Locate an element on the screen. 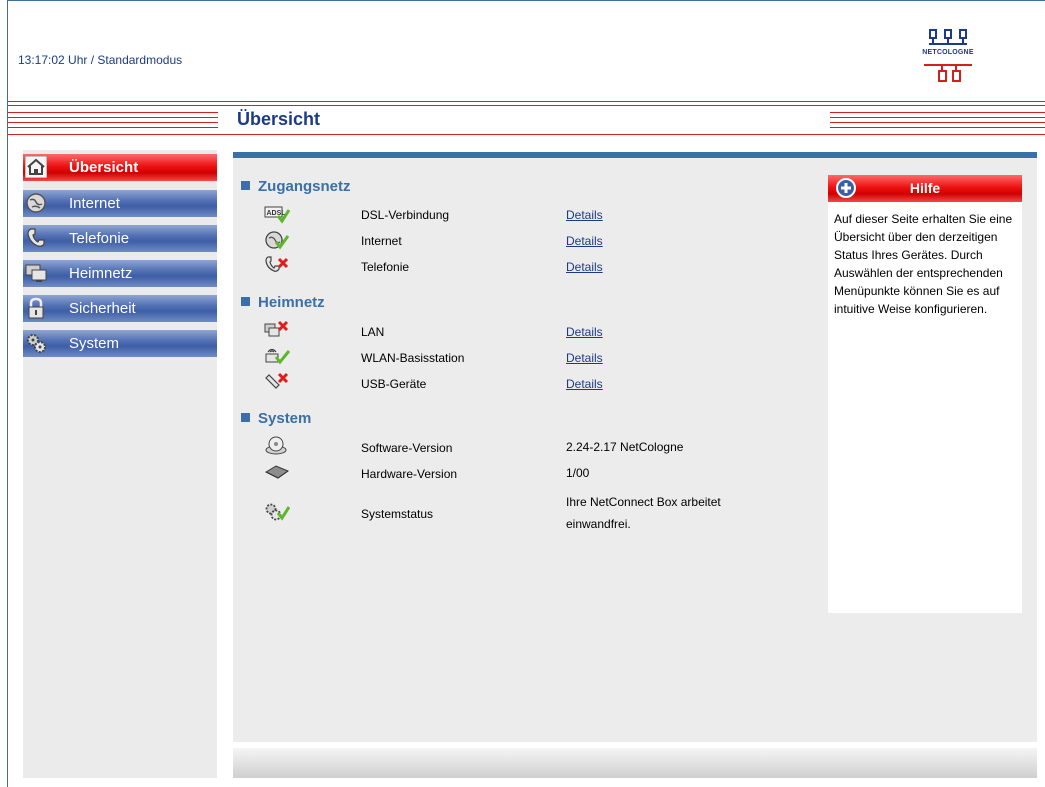  systemstatus-line1: Ihre NetConnect Box arbeitet is located at coordinates (643, 502).